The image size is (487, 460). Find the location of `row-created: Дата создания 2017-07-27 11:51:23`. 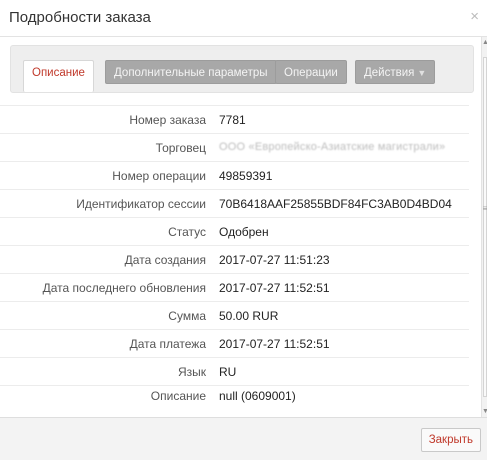

row-created: Дата создания 2017-07-27 11:51:23 is located at coordinates (234, 259).